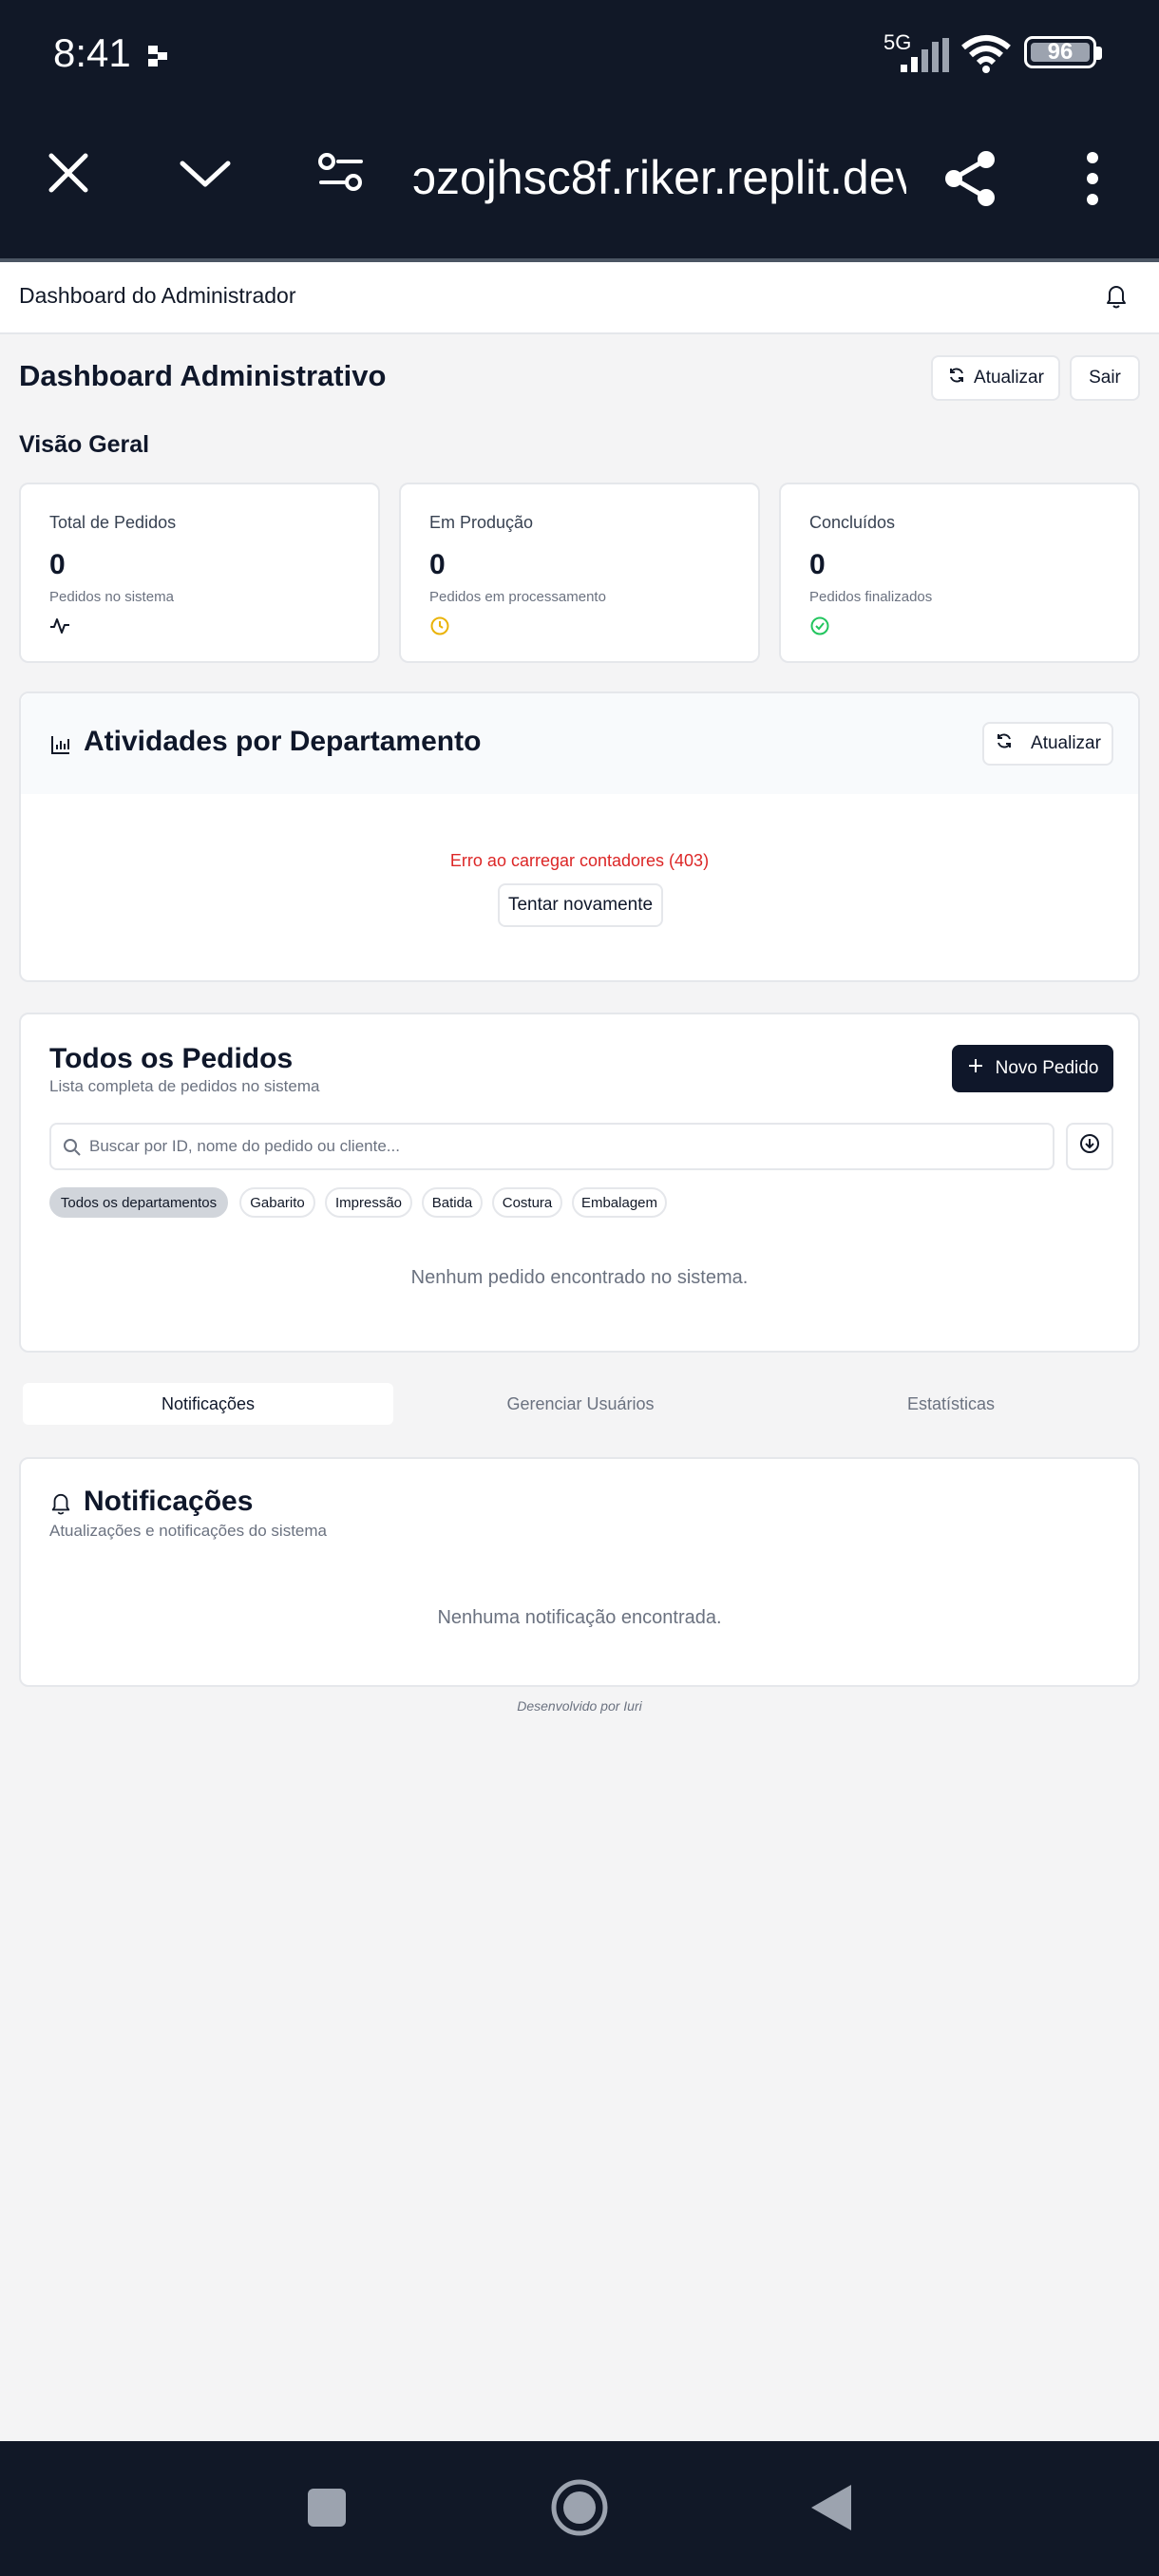 The image size is (1159, 2576). What do you see at coordinates (92, 52) in the screenshot?
I see `status-time: 8:41` at bounding box center [92, 52].